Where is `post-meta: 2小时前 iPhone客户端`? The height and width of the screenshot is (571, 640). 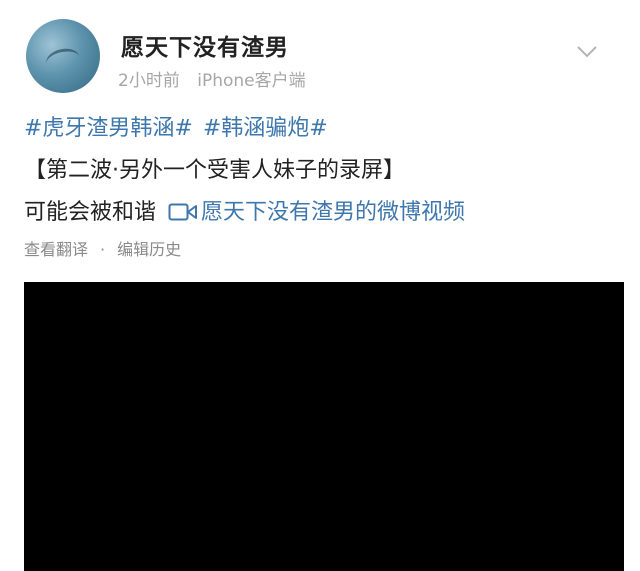
post-meta: 2小时前 iPhone客户端 is located at coordinates (212, 78).